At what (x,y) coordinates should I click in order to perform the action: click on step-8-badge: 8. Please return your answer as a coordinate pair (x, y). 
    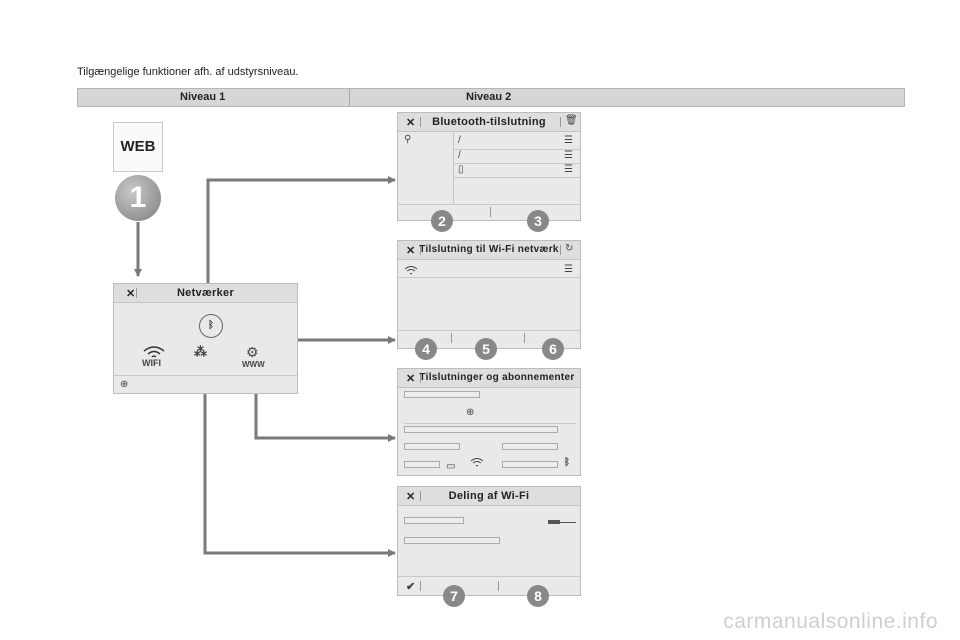
    Looking at the image, I should click on (538, 596).